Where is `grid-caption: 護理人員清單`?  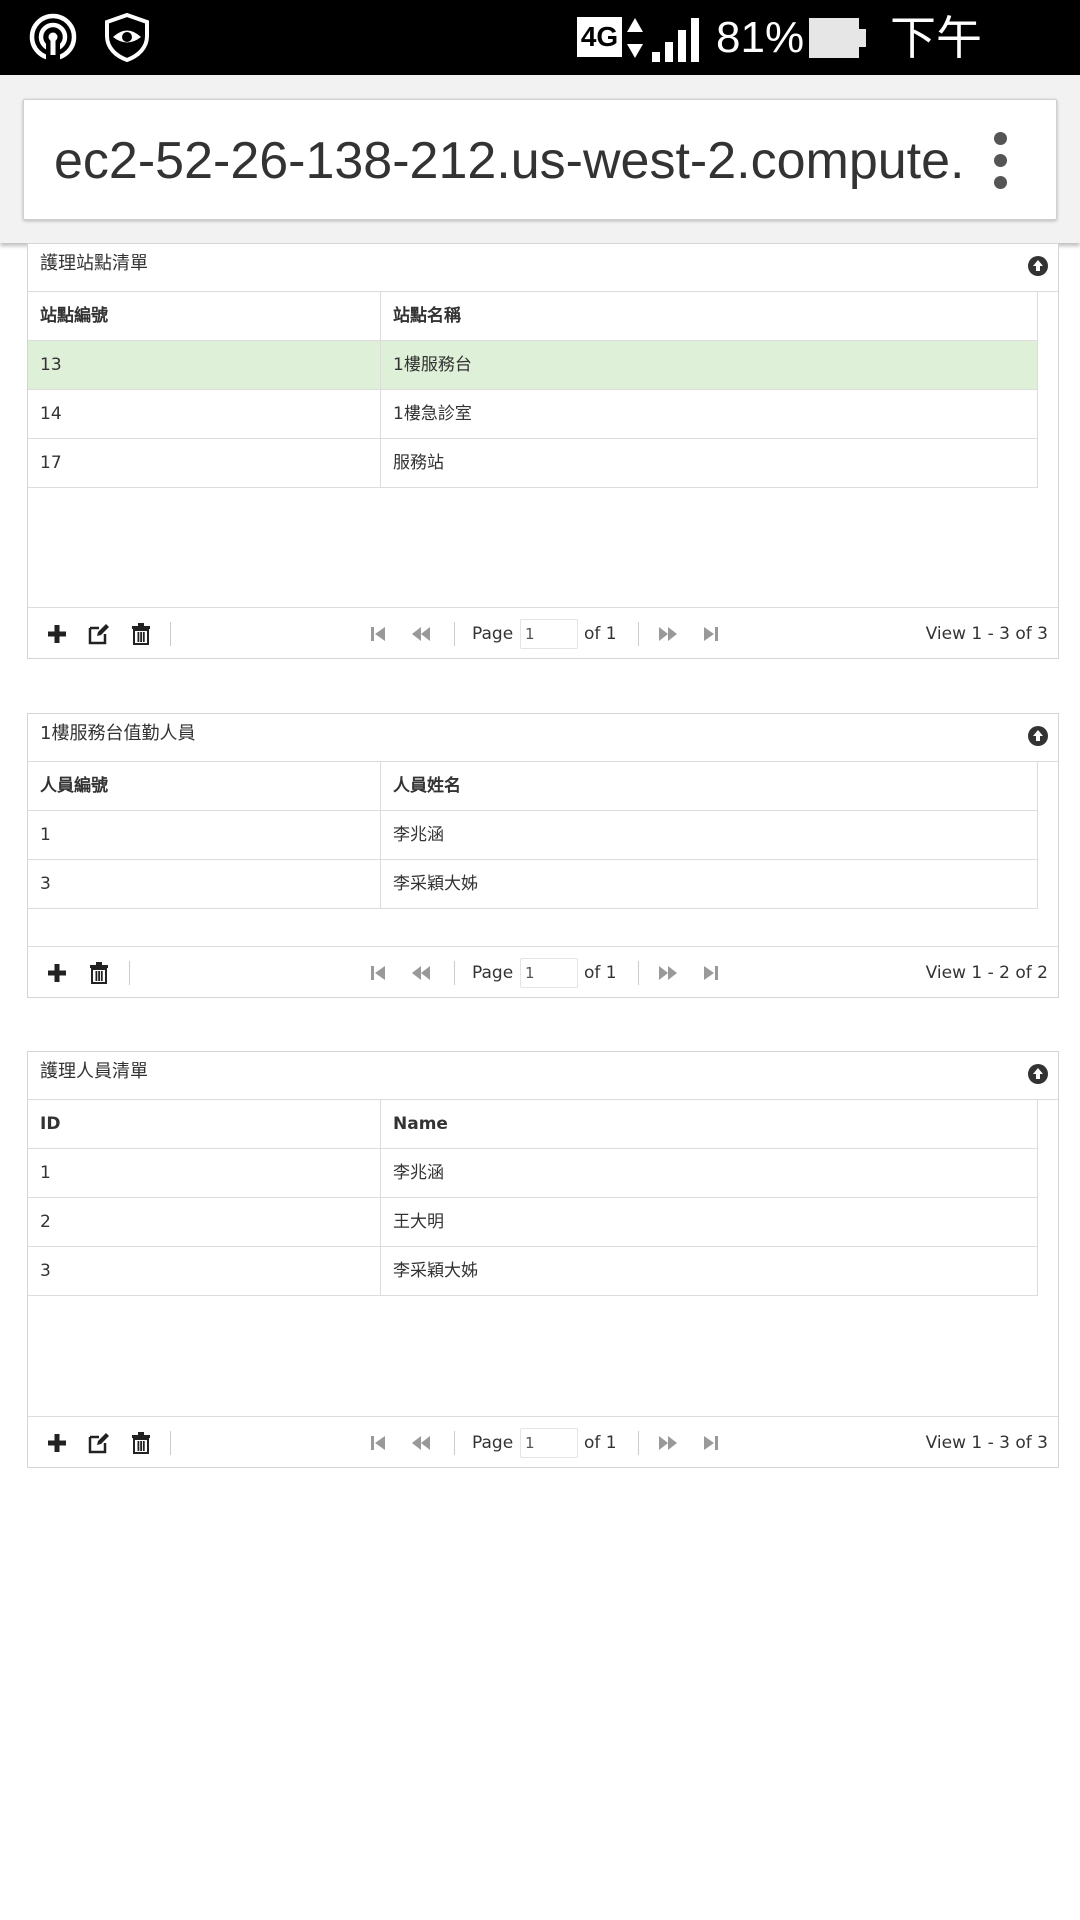 grid-caption: 護理人員清單 is located at coordinates (543, 1076).